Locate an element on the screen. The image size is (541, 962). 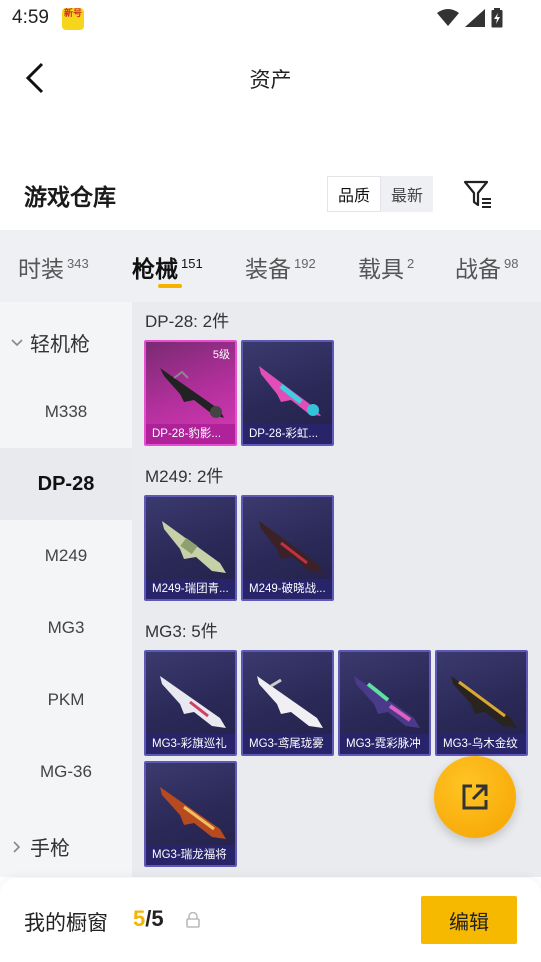
chevron-right-icon is located at coordinates (17, 846).